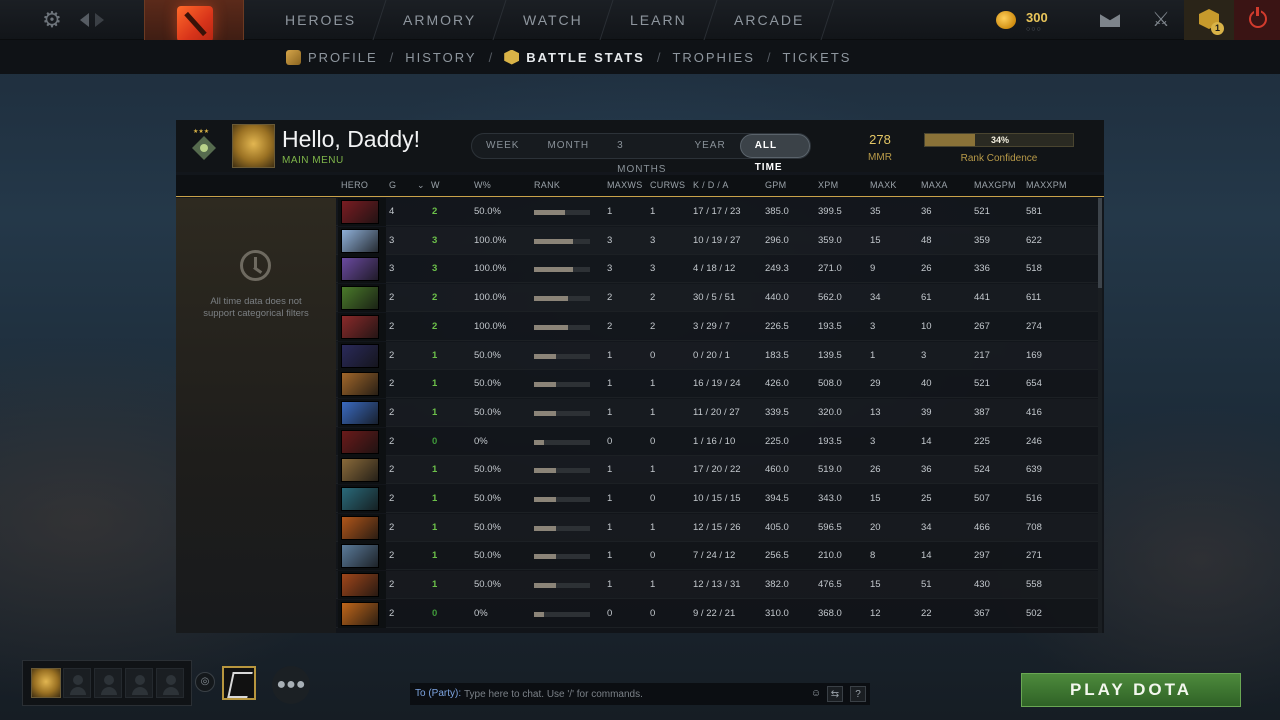  Describe the element at coordinates (502, 146) in the screenshot. I see `tab-week: WEEK` at that location.